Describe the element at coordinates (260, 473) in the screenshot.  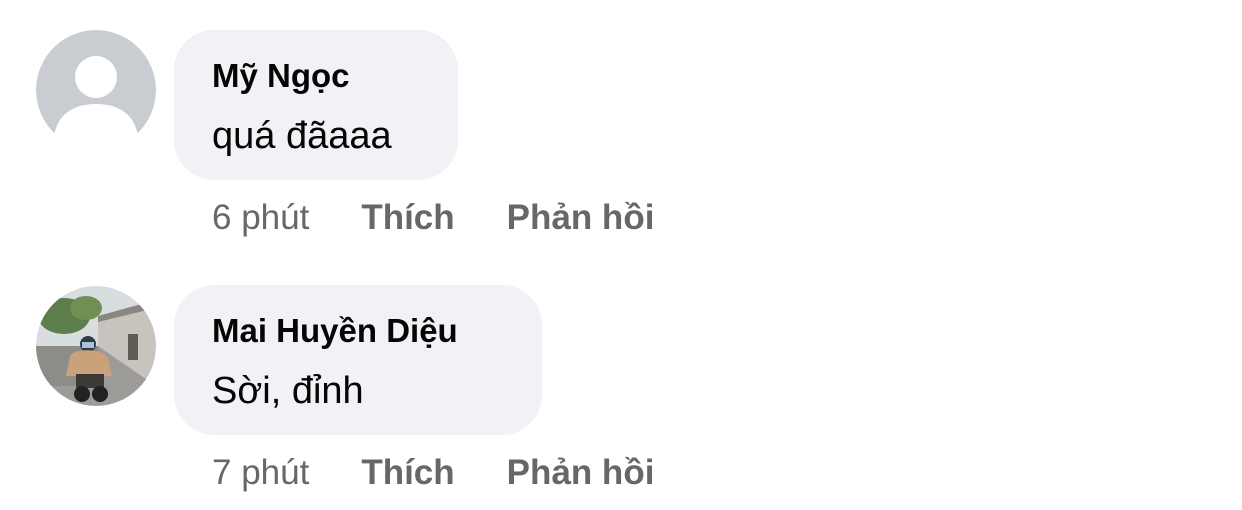
I see `comment-timestamp: 7 phút` at that location.